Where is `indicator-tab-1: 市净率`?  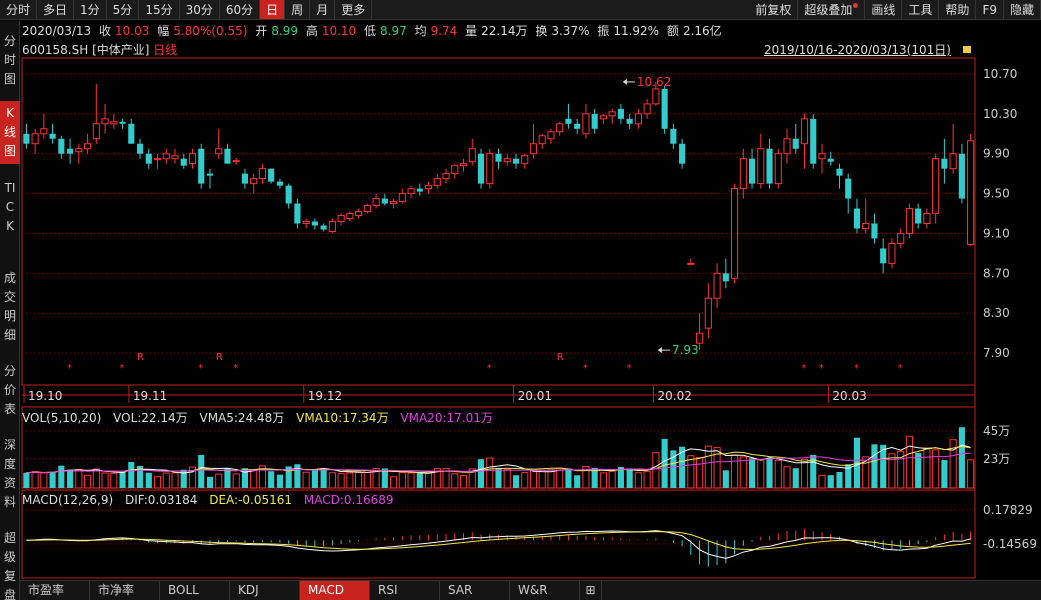
indicator-tab-1: 市净率 is located at coordinates (125, 590).